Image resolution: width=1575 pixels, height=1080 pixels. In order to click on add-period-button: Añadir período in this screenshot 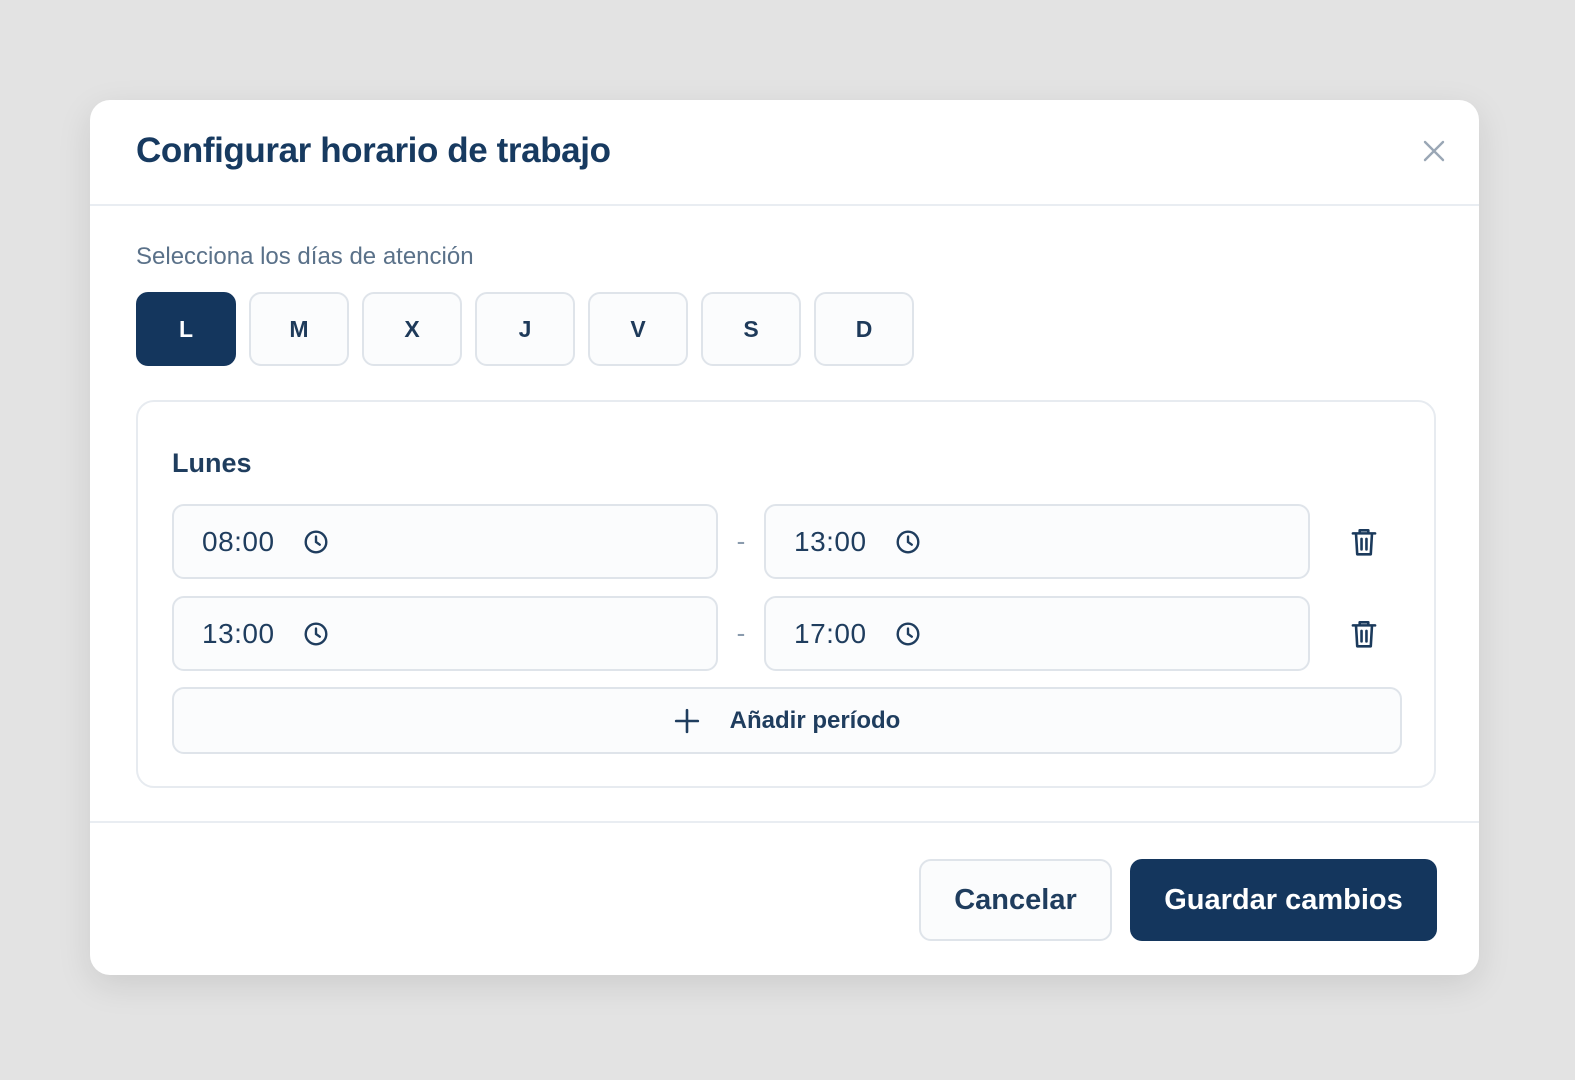, I will do `click(787, 720)`.